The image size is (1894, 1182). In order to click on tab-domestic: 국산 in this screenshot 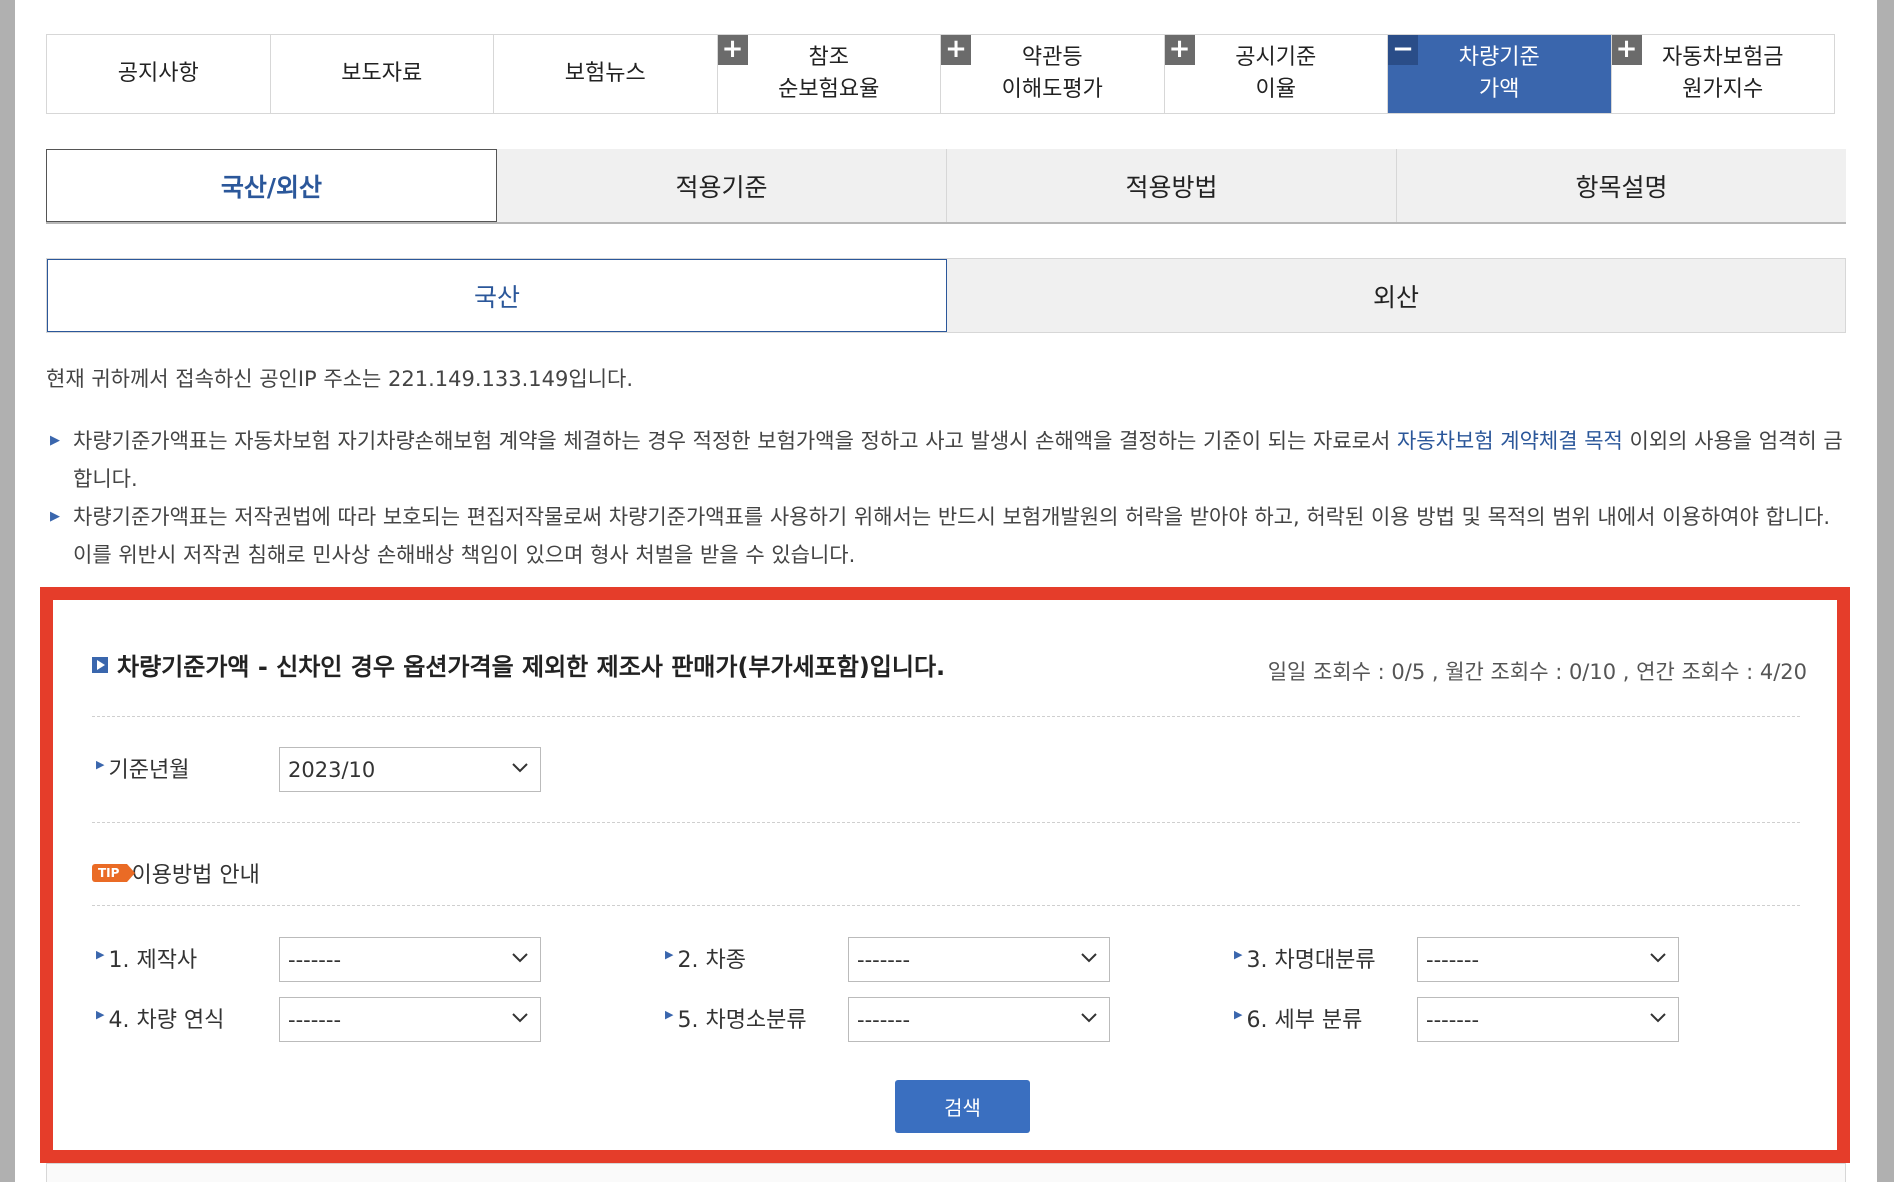, I will do `click(497, 295)`.